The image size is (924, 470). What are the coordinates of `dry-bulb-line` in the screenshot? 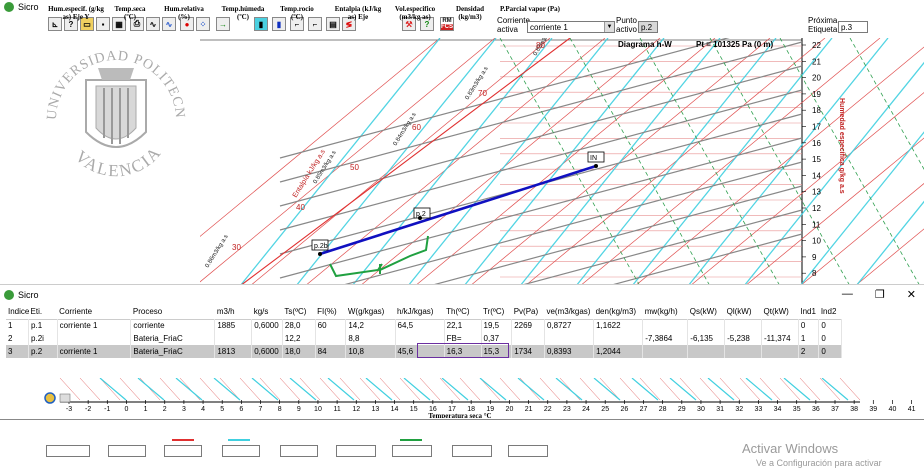 It's located at (570, 223).